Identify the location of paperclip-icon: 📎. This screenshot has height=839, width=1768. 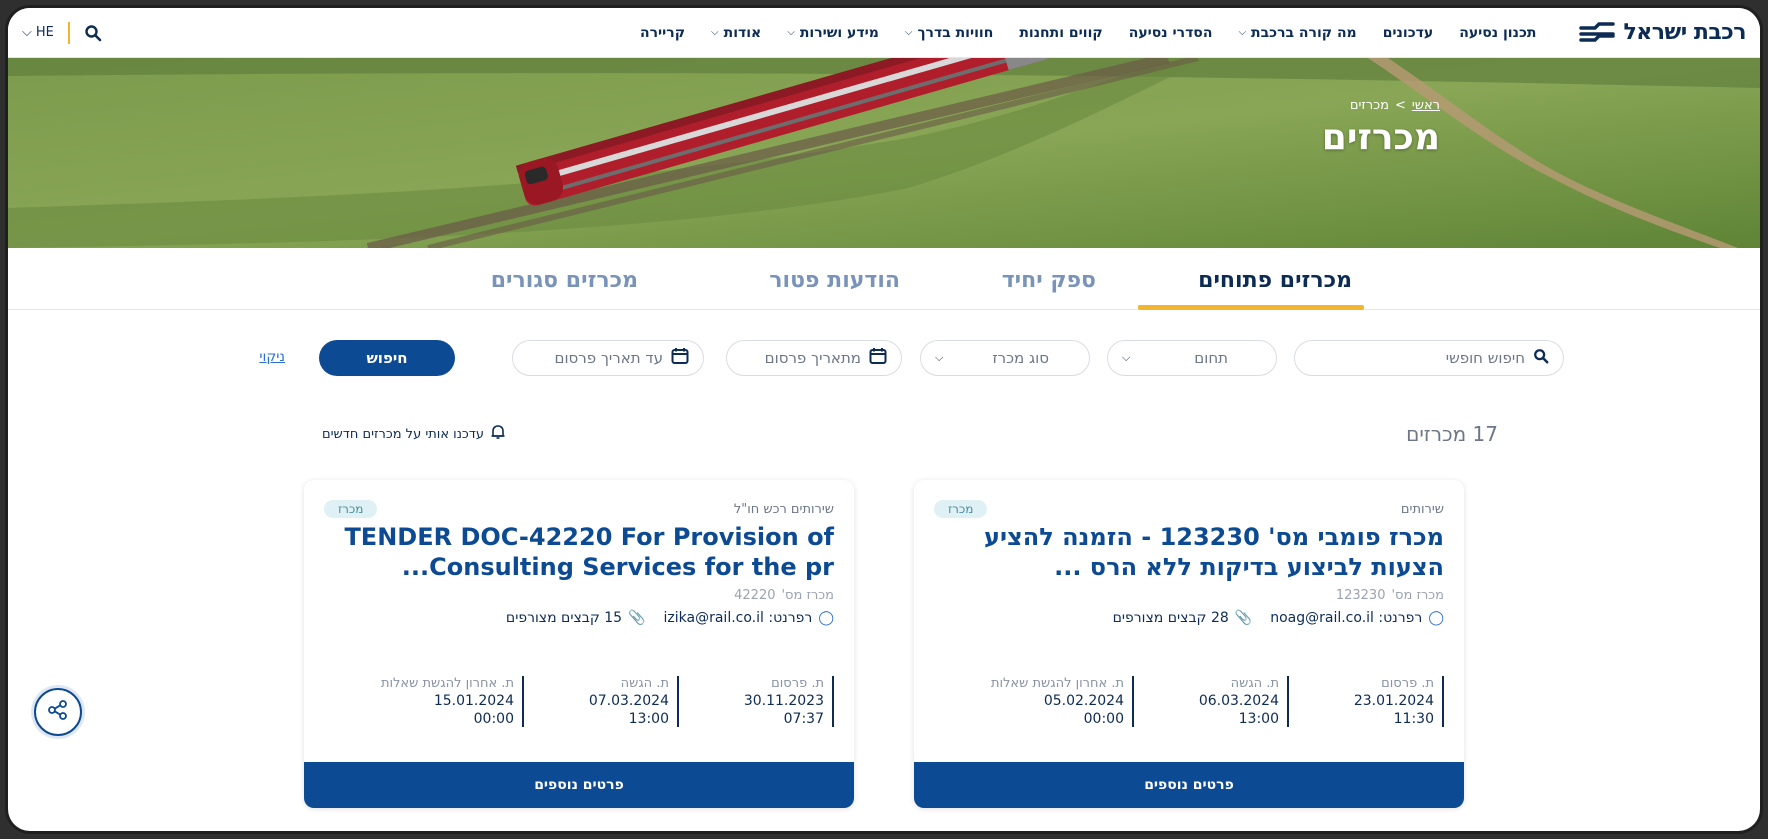
(1243, 618).